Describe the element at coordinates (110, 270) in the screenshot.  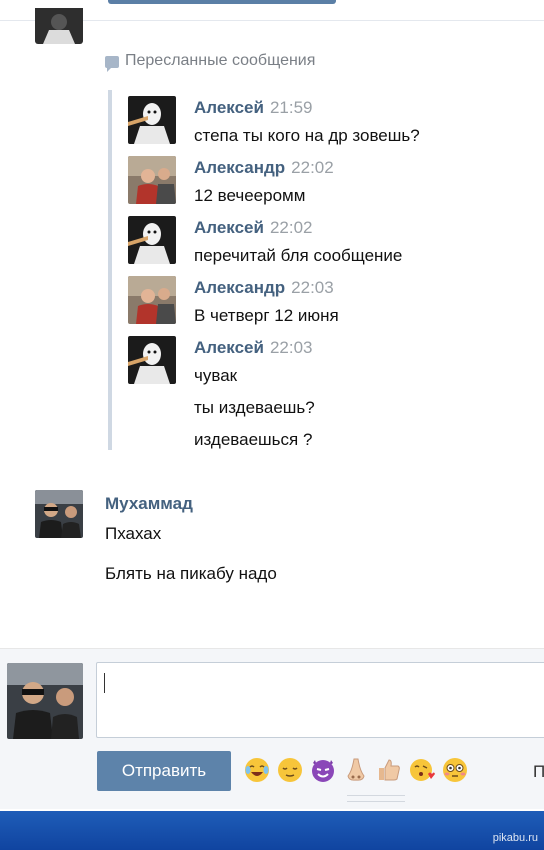
I see `forwarded-quote-bar` at that location.